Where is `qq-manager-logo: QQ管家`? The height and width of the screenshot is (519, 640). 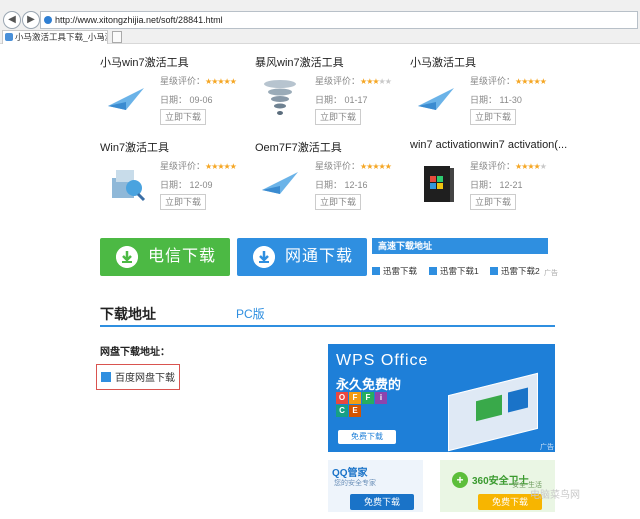 qq-manager-logo: QQ管家 is located at coordinates (350, 473).